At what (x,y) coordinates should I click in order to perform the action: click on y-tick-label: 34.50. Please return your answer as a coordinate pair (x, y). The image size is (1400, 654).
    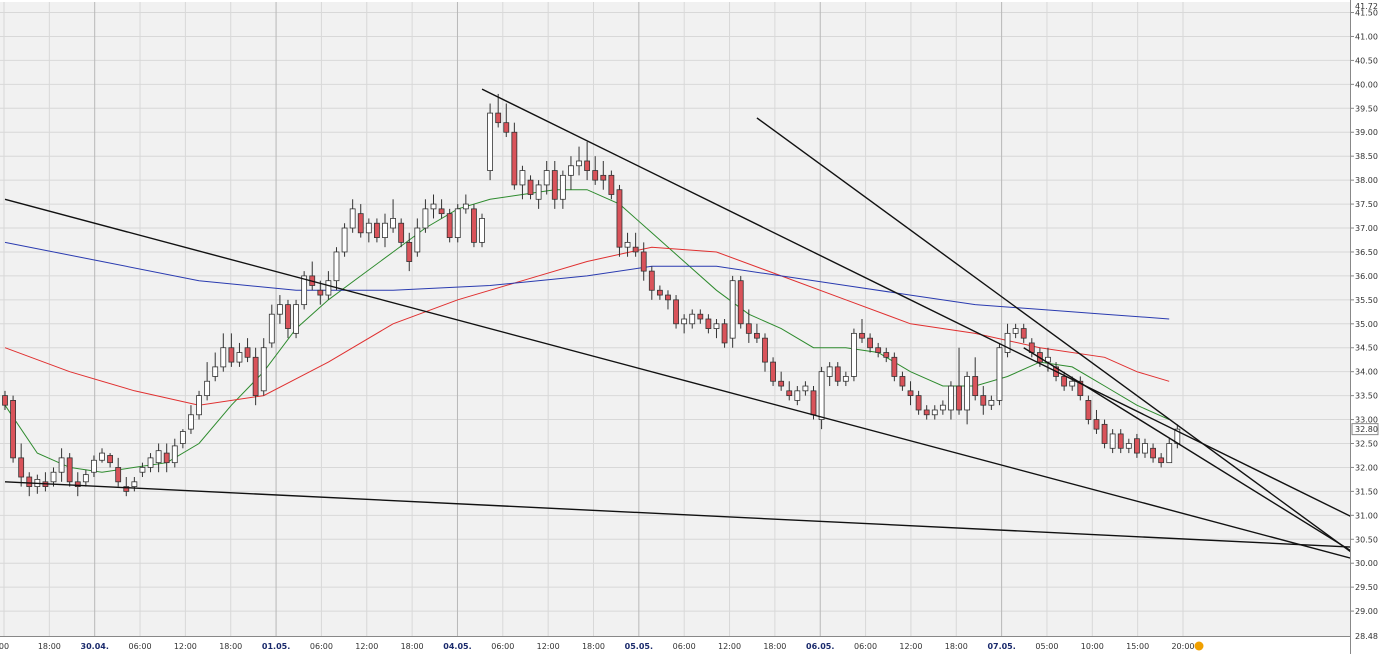
    Looking at the image, I should click on (1366, 348).